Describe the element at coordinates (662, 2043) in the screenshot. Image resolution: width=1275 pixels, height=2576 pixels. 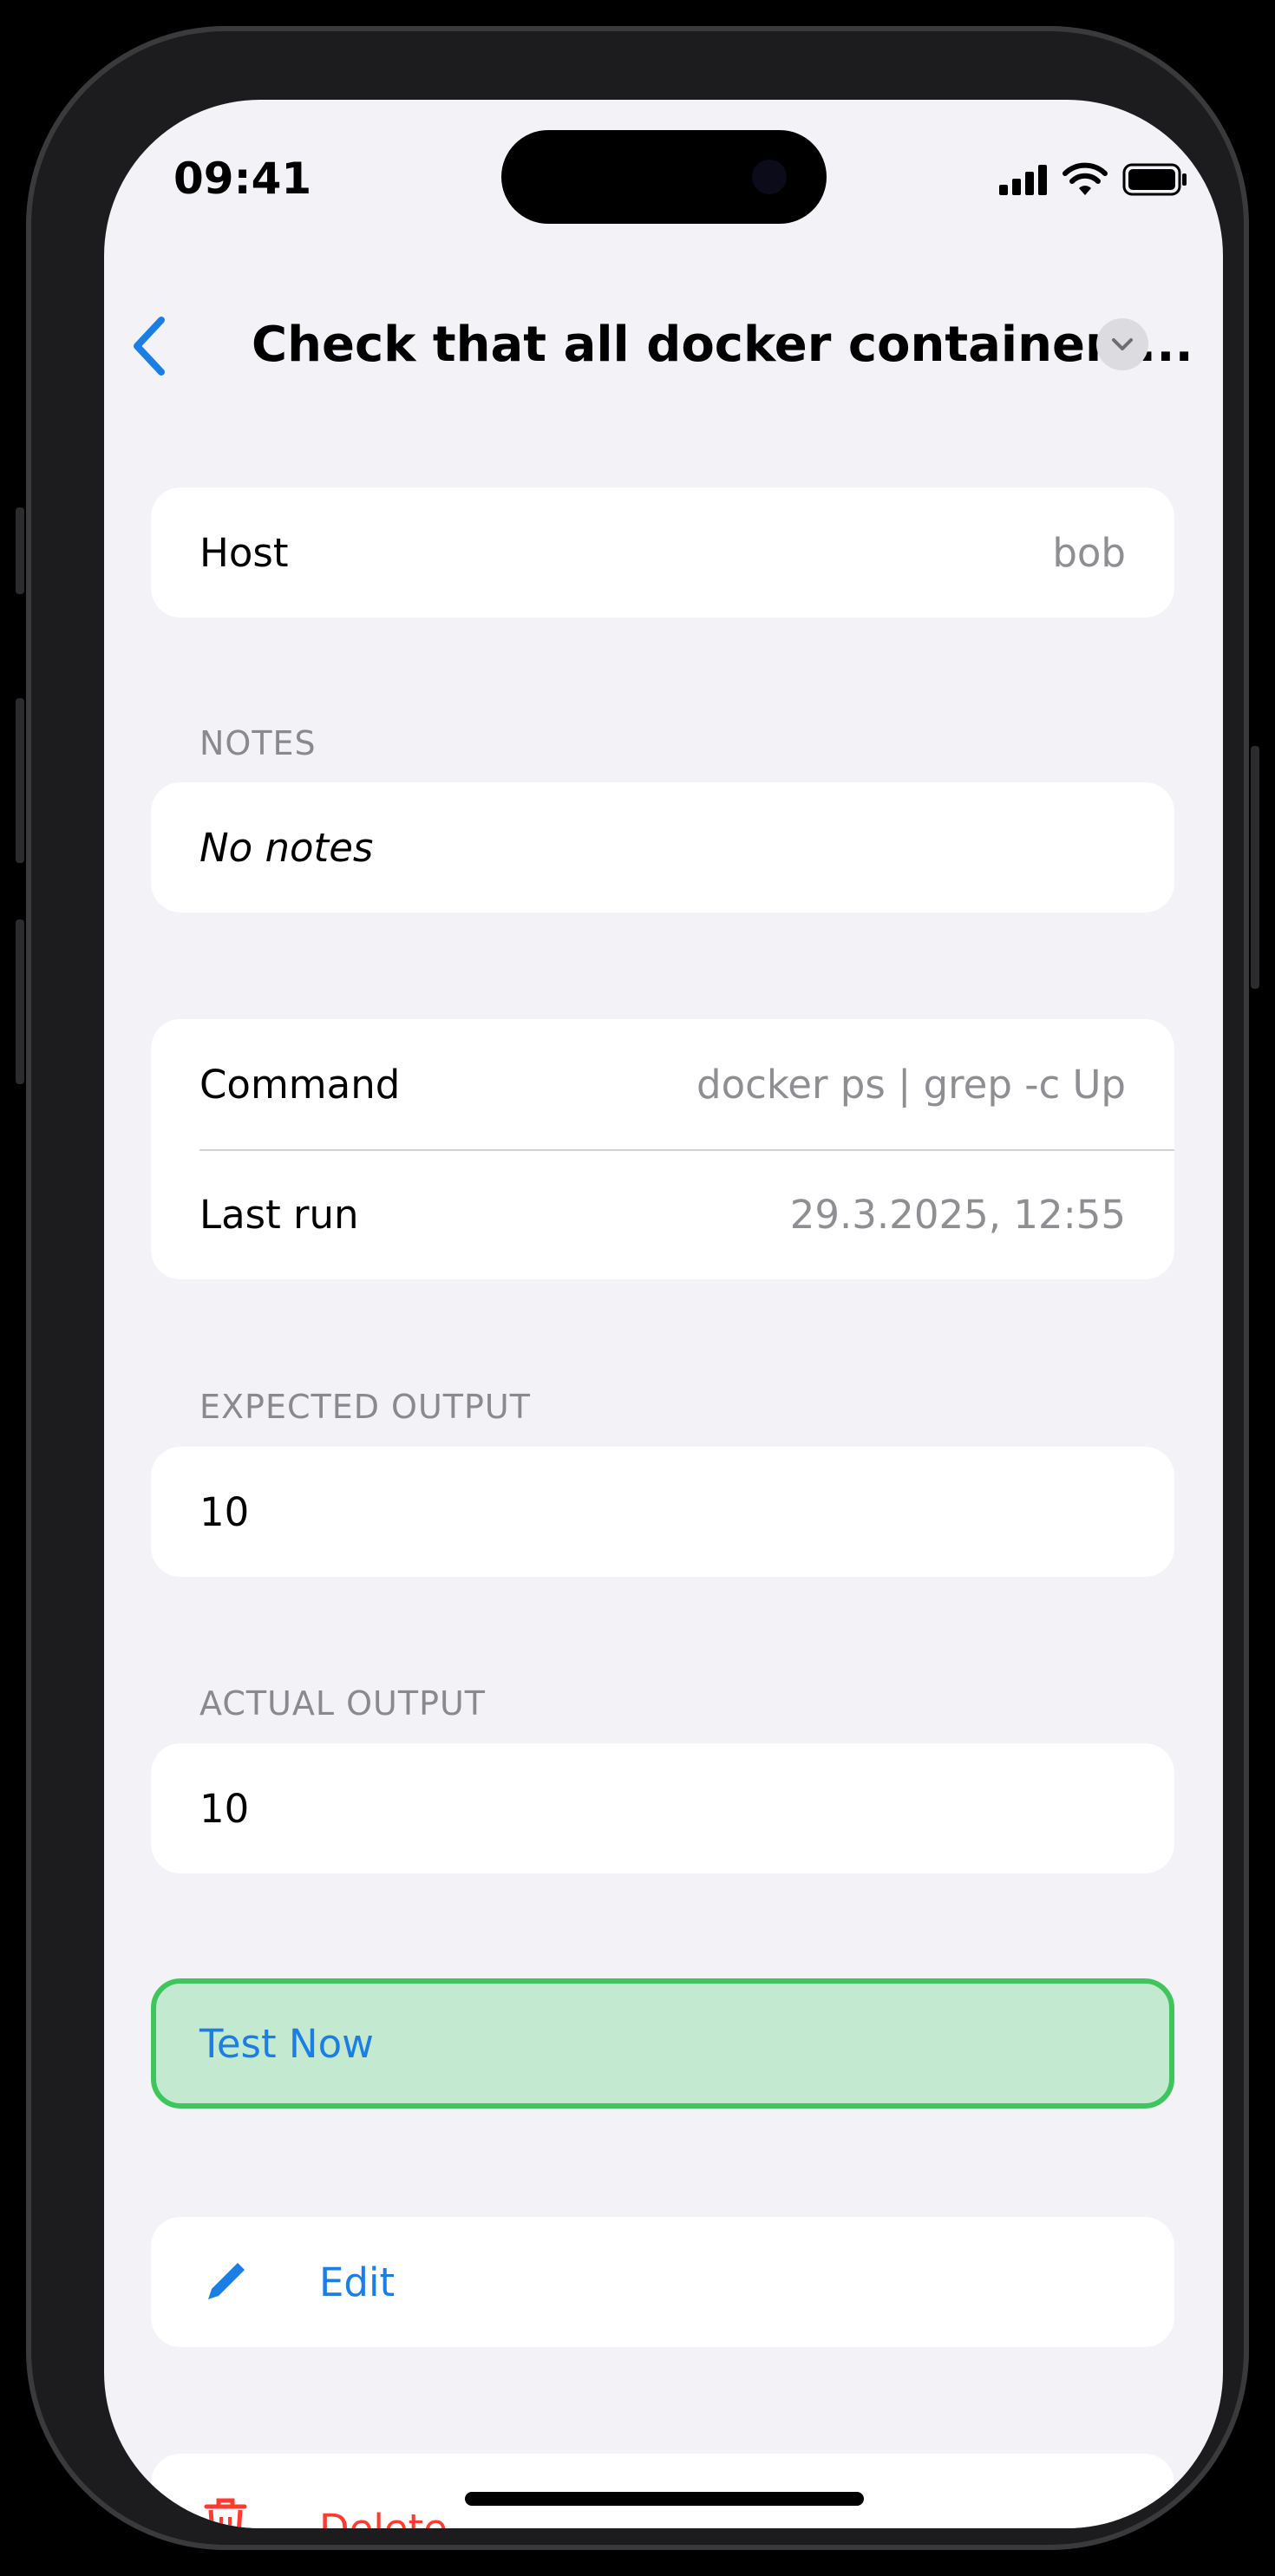
I see `test-now-button: Test Now` at that location.